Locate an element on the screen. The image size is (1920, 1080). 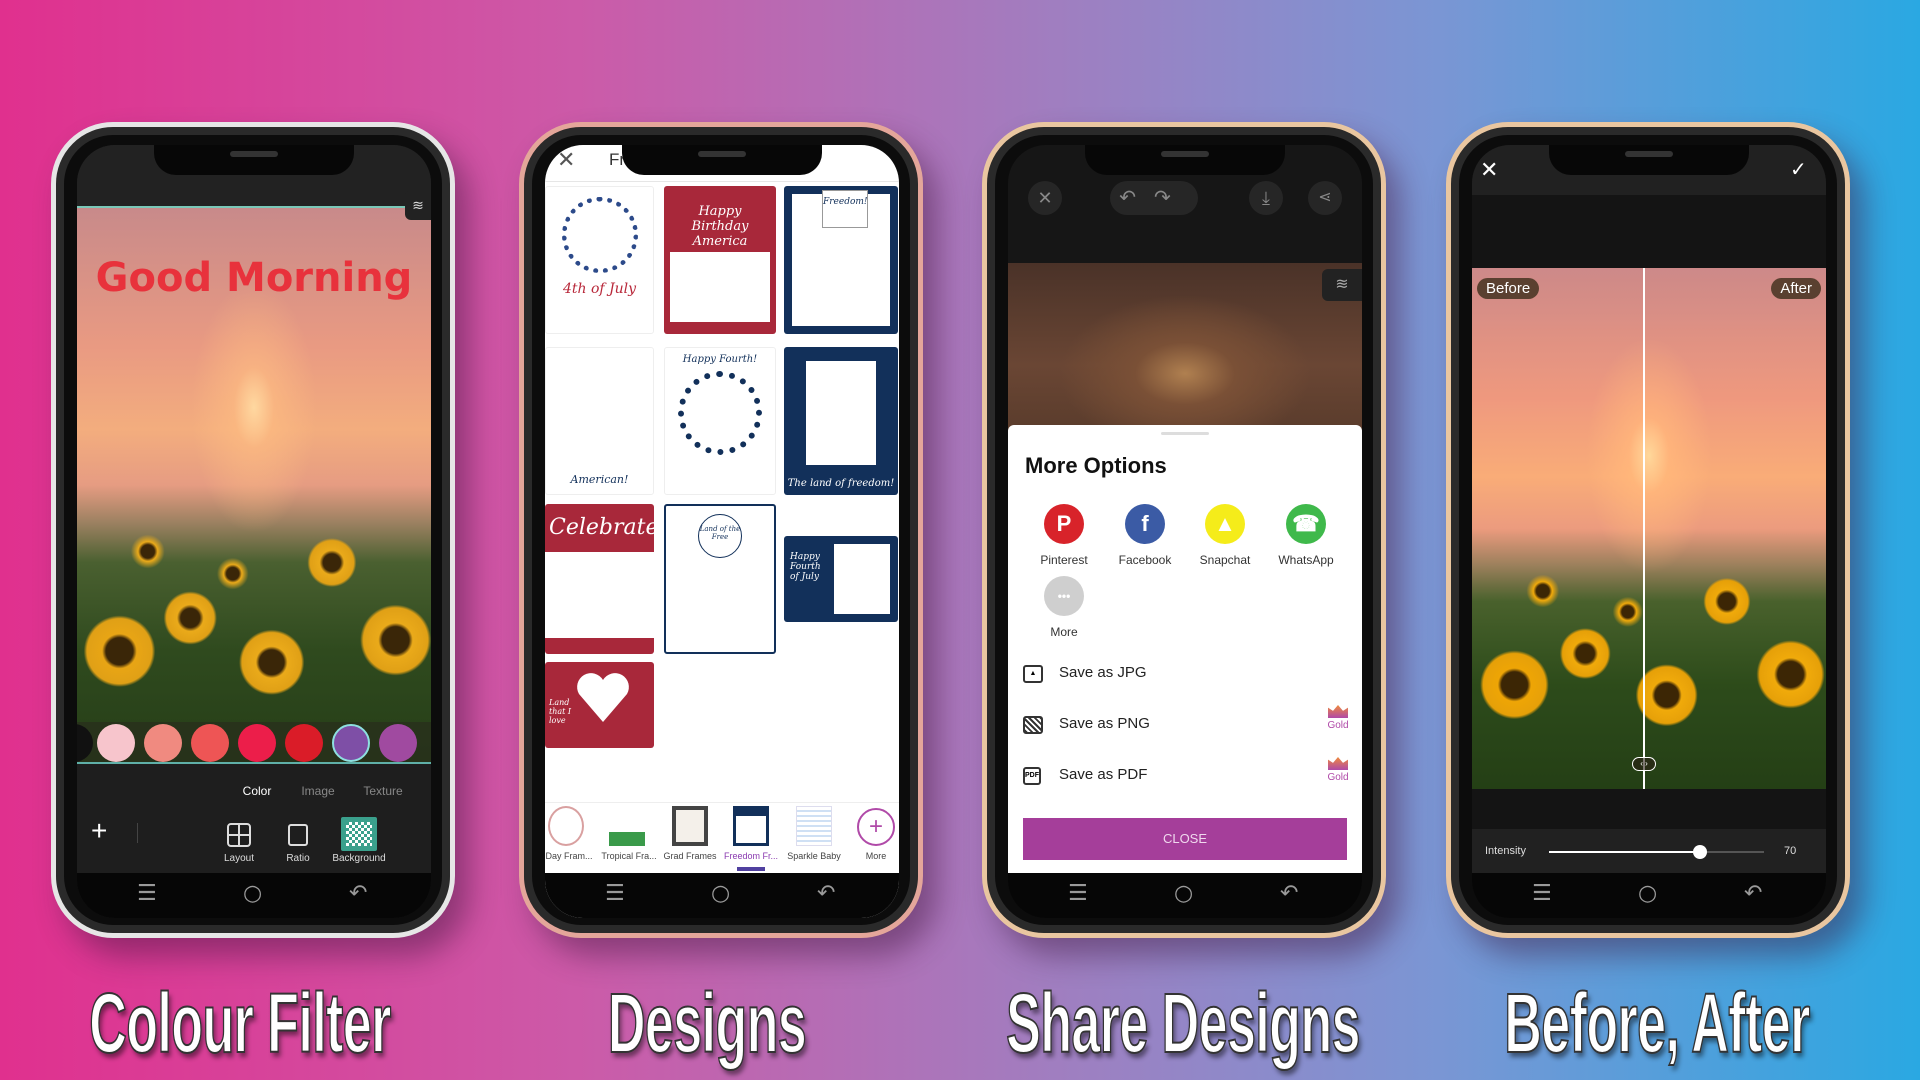
more-options-sheet is located at coordinates (1185, 650).